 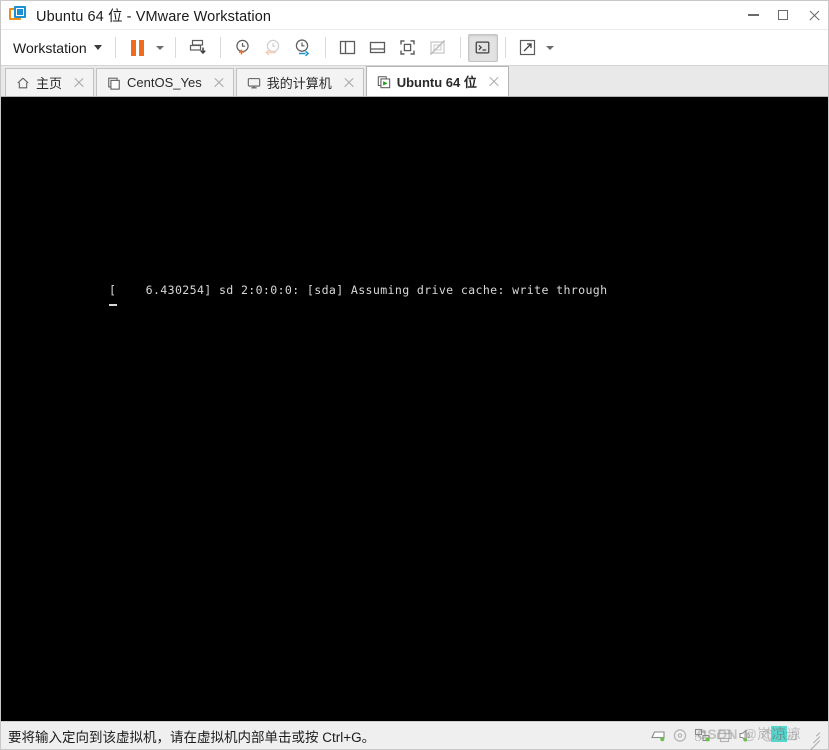 I want to click on tab-ubuntu-64: Ubuntu 64 位, so click(x=437, y=81).